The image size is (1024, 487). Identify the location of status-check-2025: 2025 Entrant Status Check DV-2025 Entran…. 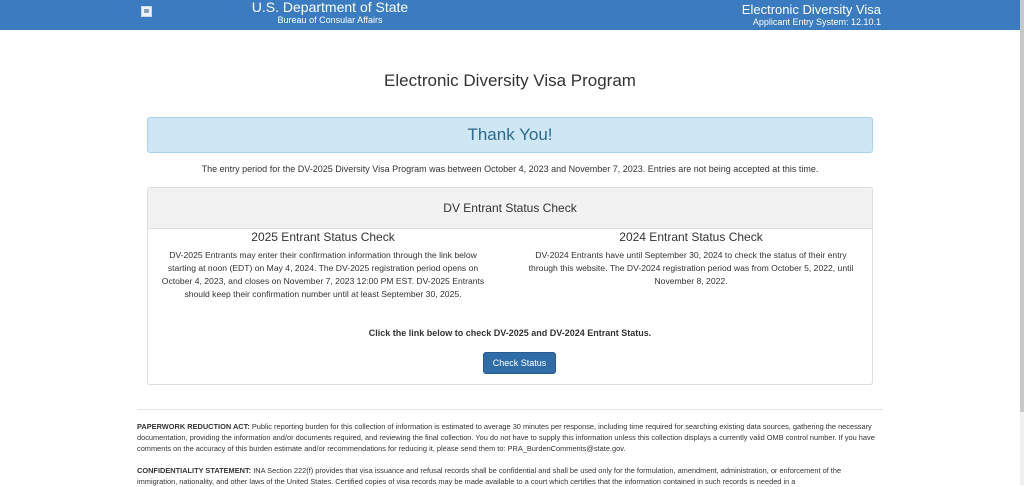
(323, 265).